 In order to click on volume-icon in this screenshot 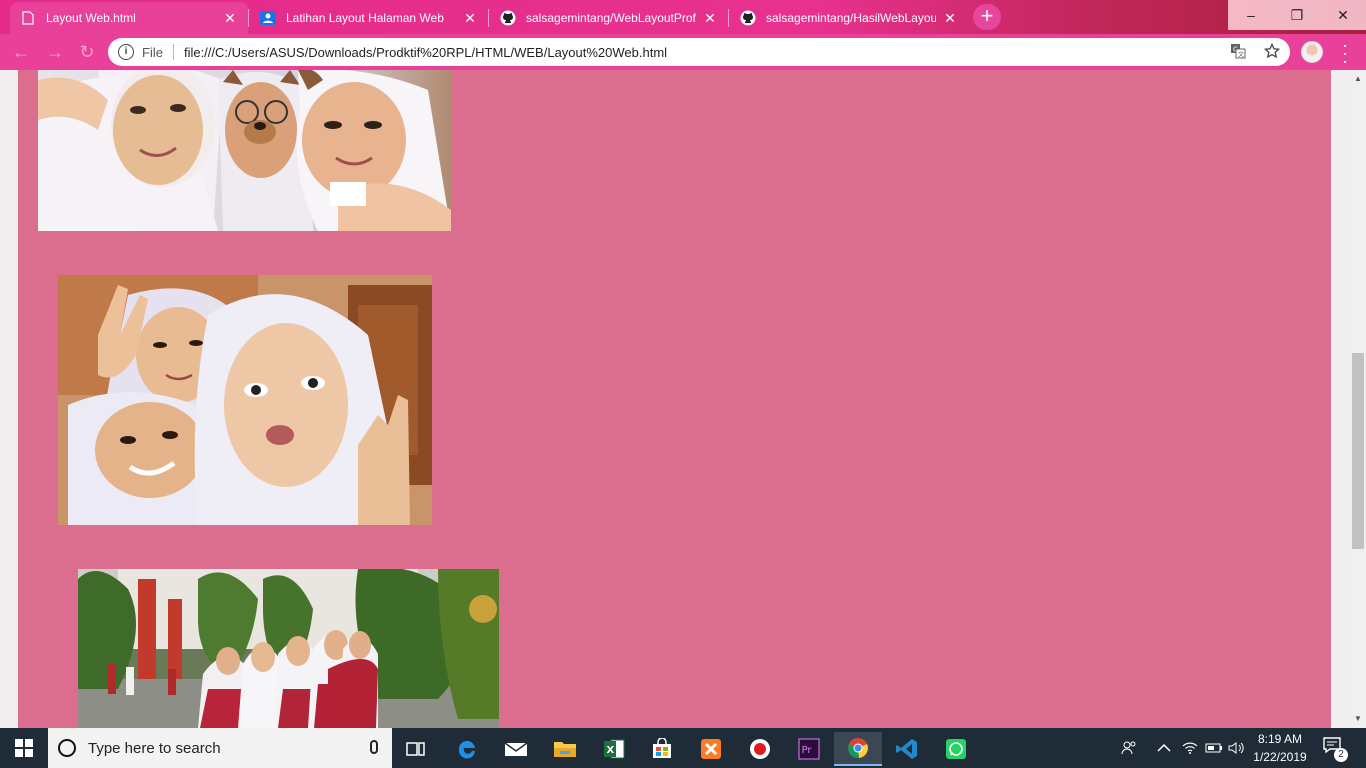, I will do `click(1236, 748)`.